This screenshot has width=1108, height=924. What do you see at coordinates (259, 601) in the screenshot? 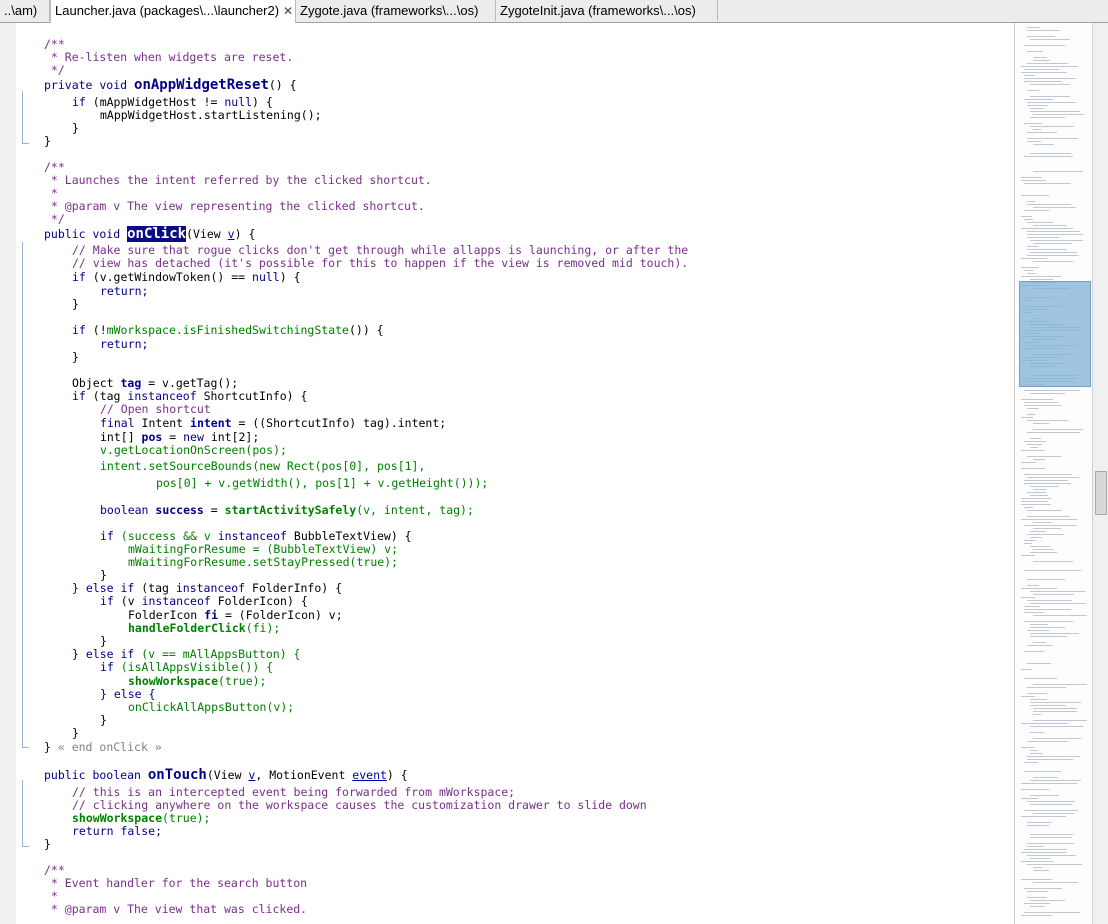
I see `code-token: FolderIcon) {` at bounding box center [259, 601].